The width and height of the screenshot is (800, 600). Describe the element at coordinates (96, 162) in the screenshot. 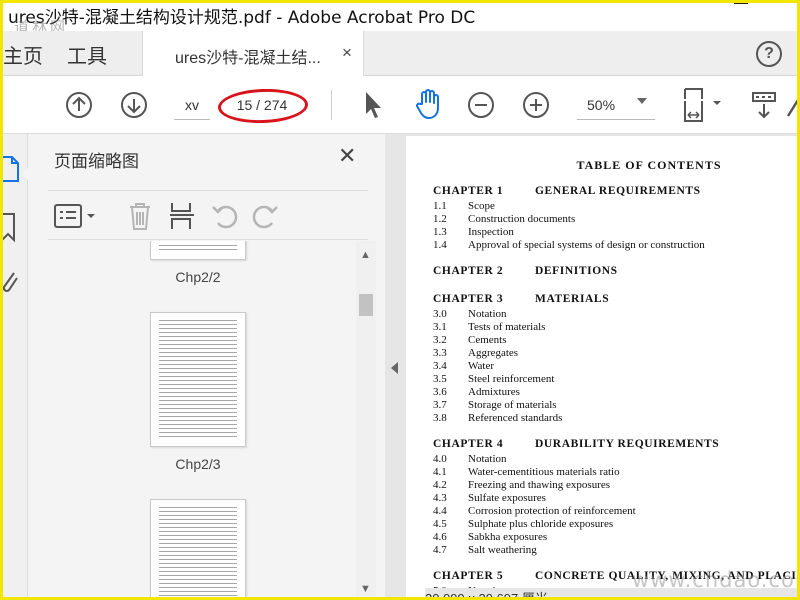

I see `panel-title: 页面缩略图` at that location.